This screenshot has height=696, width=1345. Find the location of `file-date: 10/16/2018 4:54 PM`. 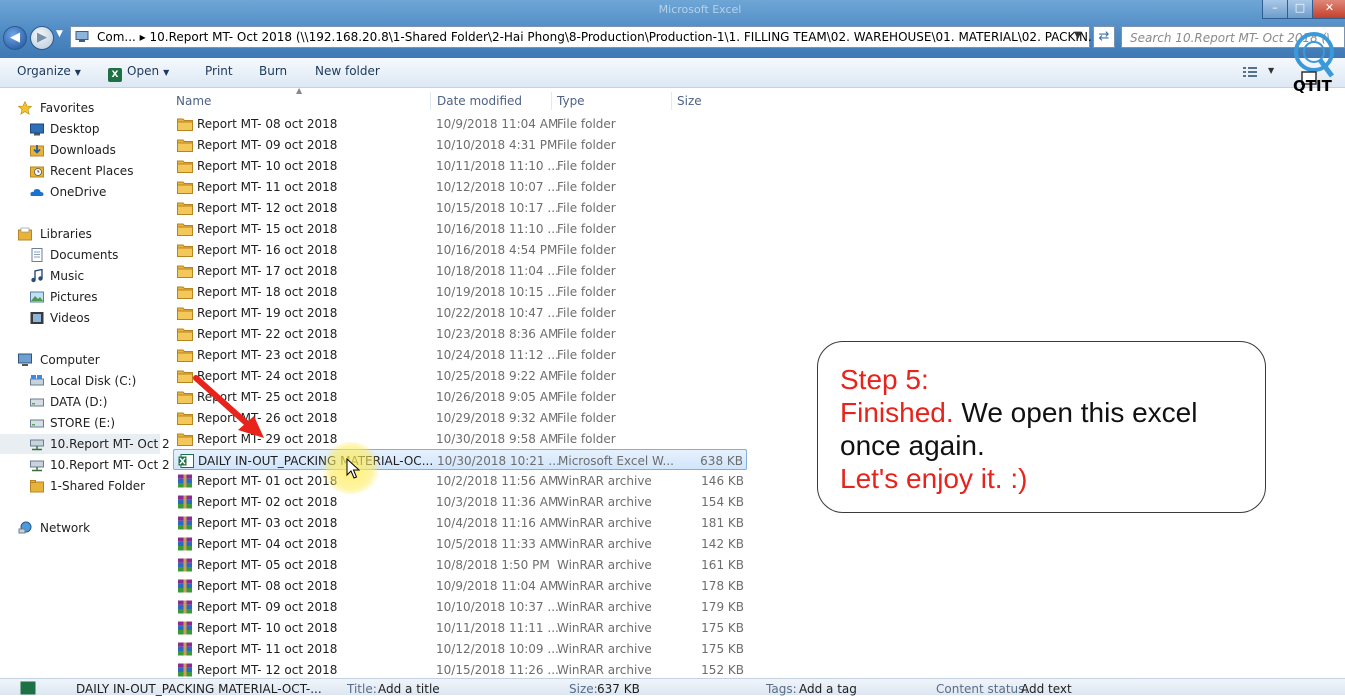

file-date: 10/16/2018 4:54 PM is located at coordinates (497, 250).